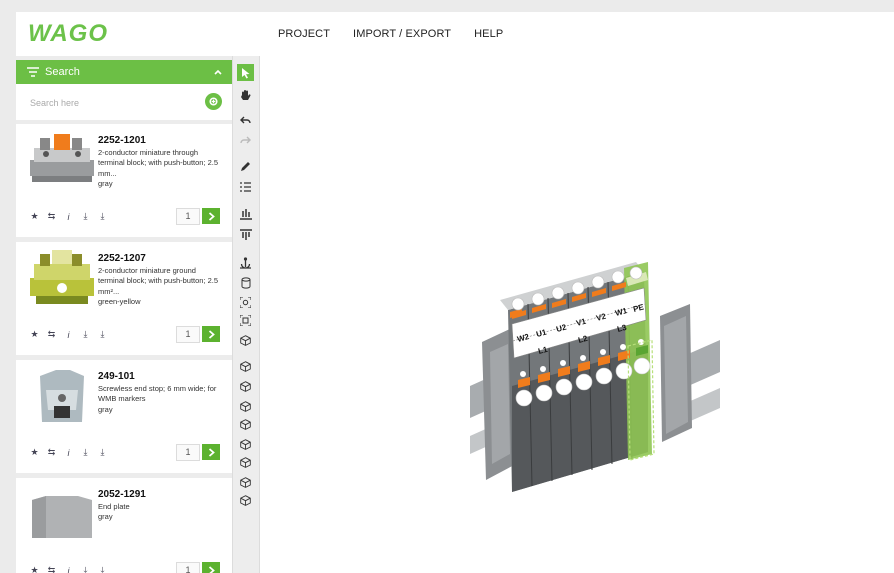 This screenshot has width=894, height=573. Describe the element at coordinates (245, 320) in the screenshot. I see `frame-icon` at that location.